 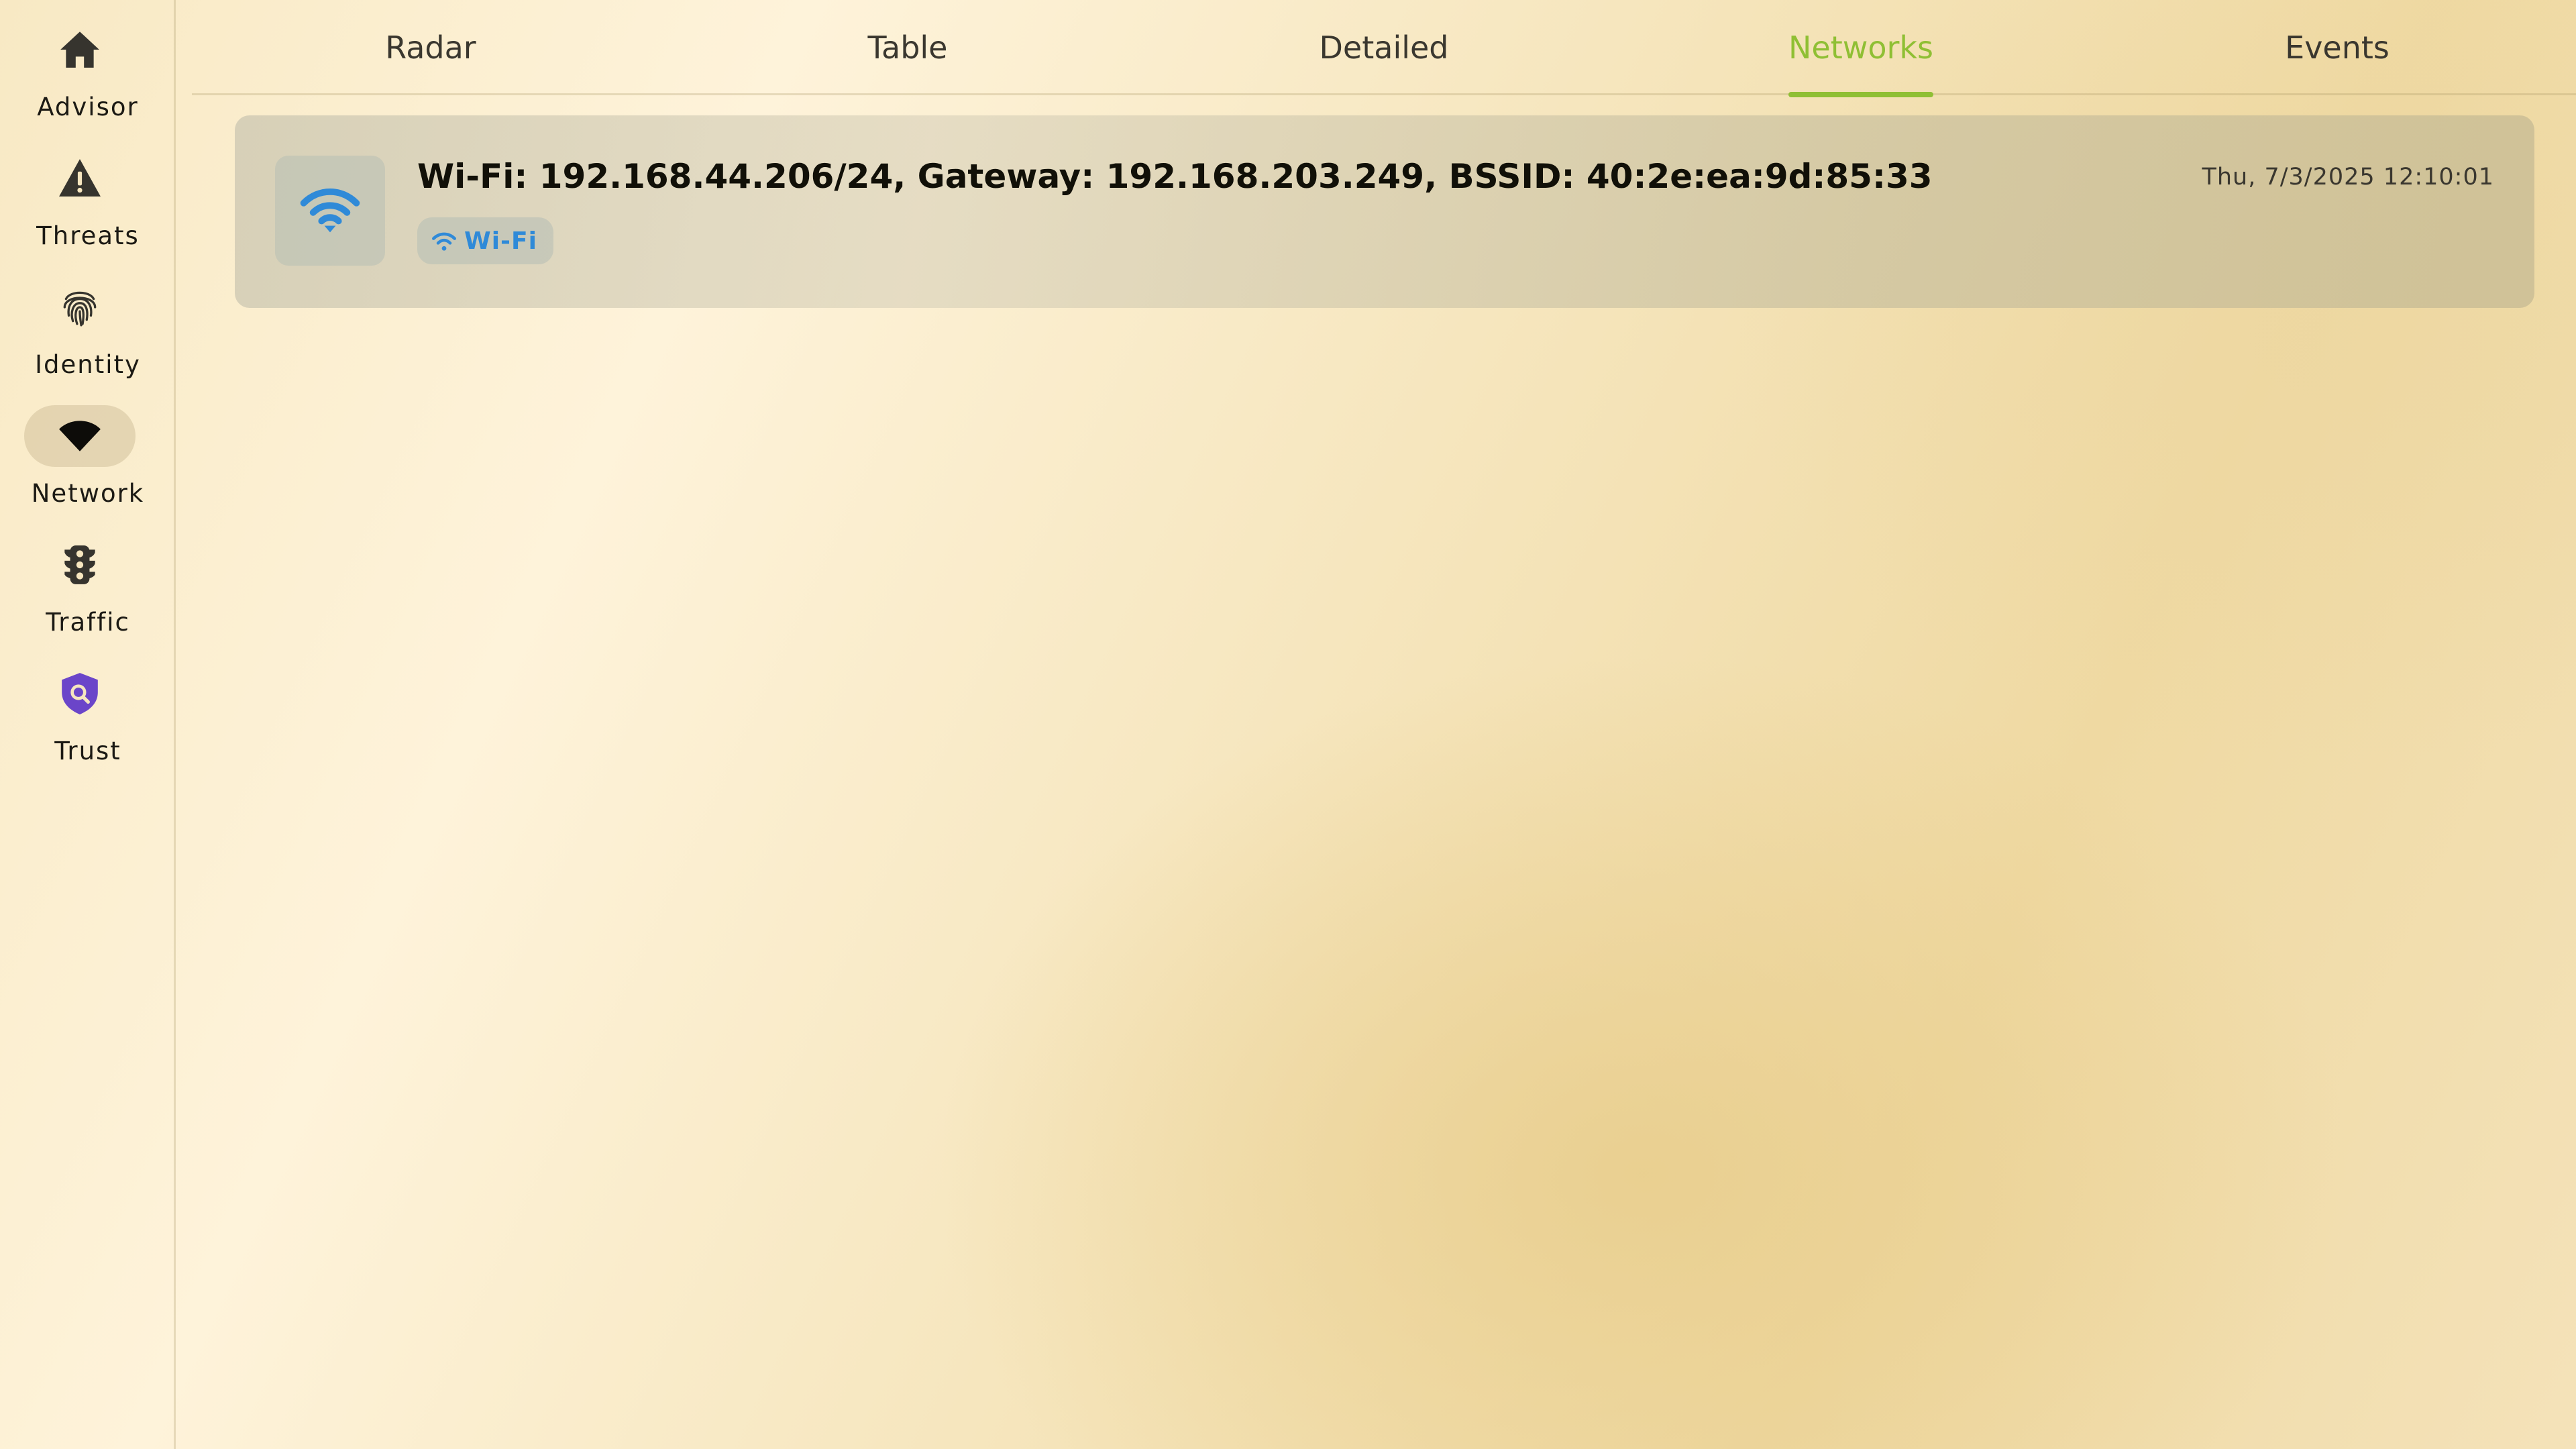 I want to click on sidebar-item-traffic: Traffic, so click(x=88, y=588).